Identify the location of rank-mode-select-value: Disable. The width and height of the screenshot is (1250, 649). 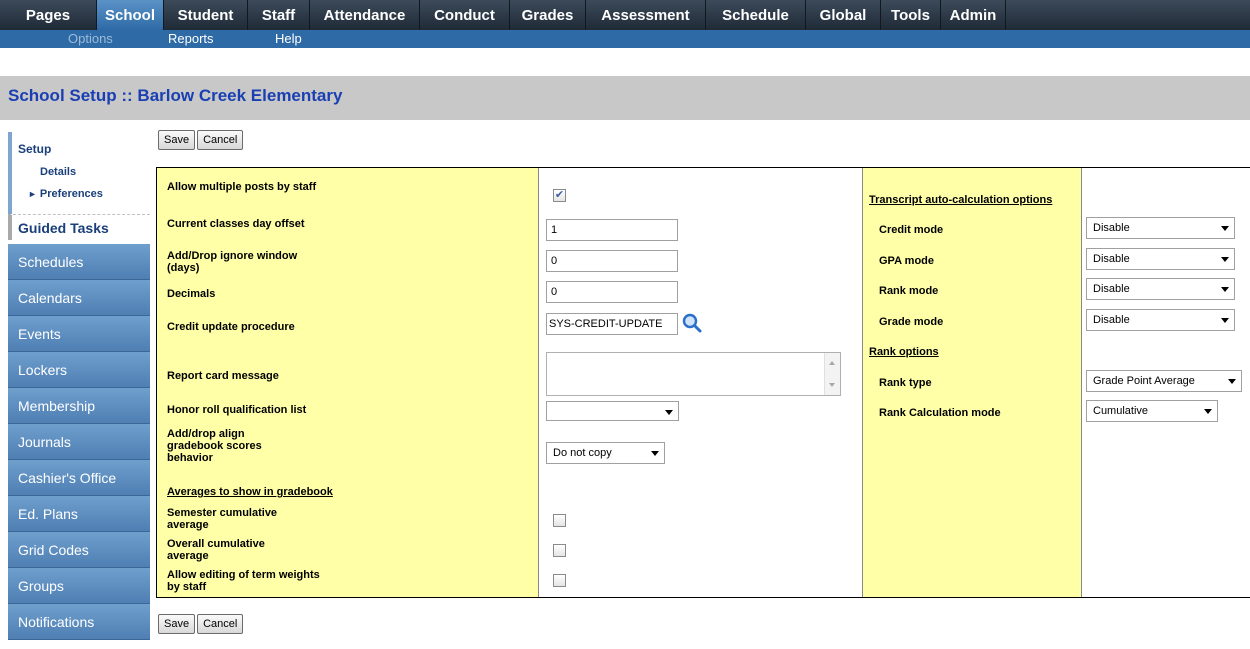
(1111, 289).